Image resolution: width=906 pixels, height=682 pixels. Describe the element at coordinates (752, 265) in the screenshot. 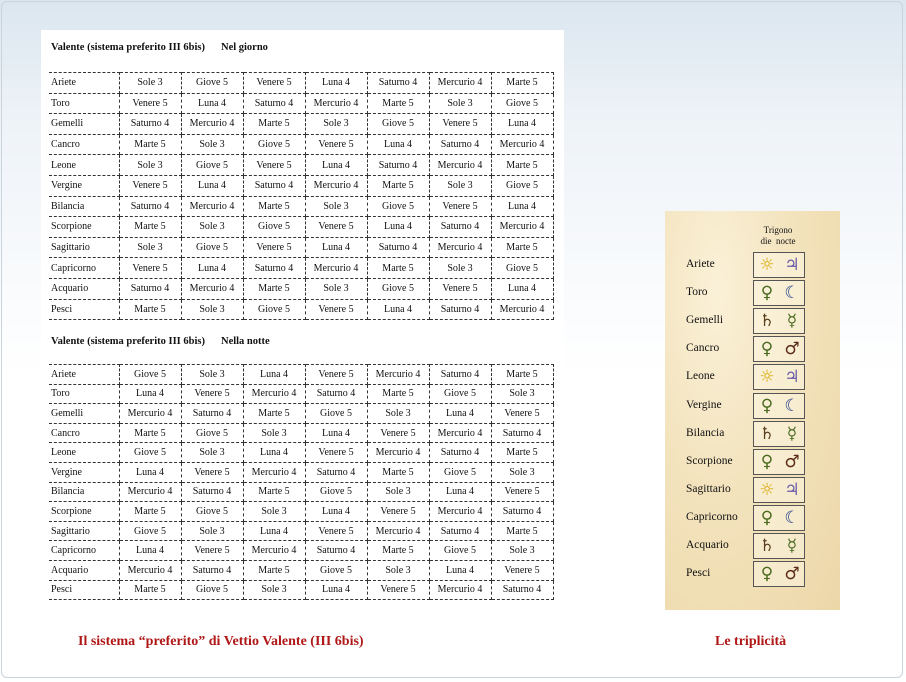

I see `triplicity-row: Ariete ☼ ♃` at that location.